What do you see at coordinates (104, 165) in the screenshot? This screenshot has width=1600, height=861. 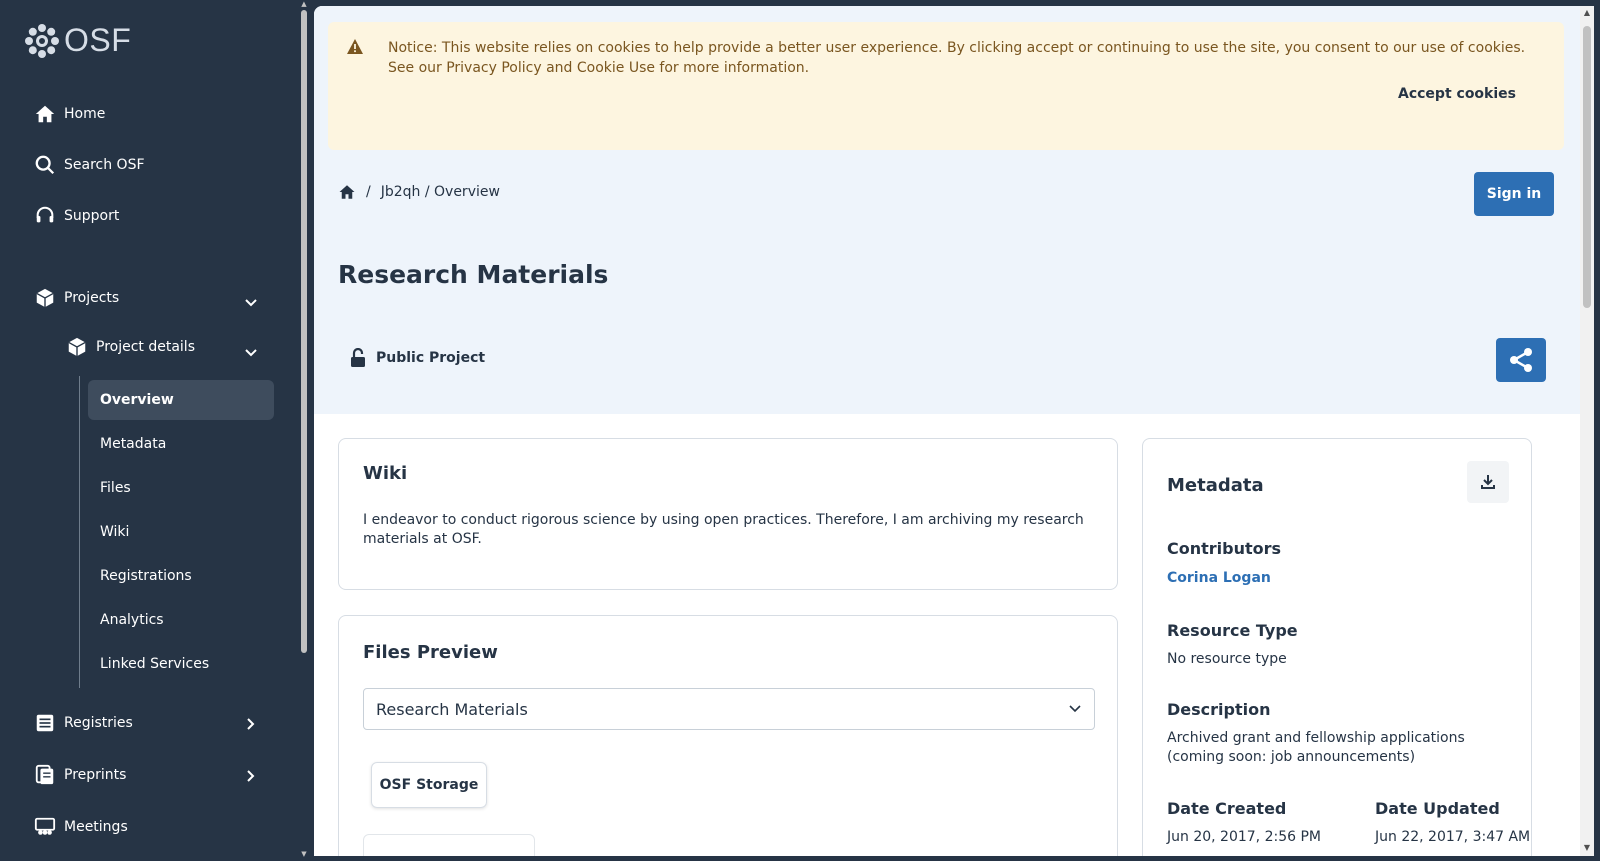 I see `nav-search-label: Search OSF` at bounding box center [104, 165].